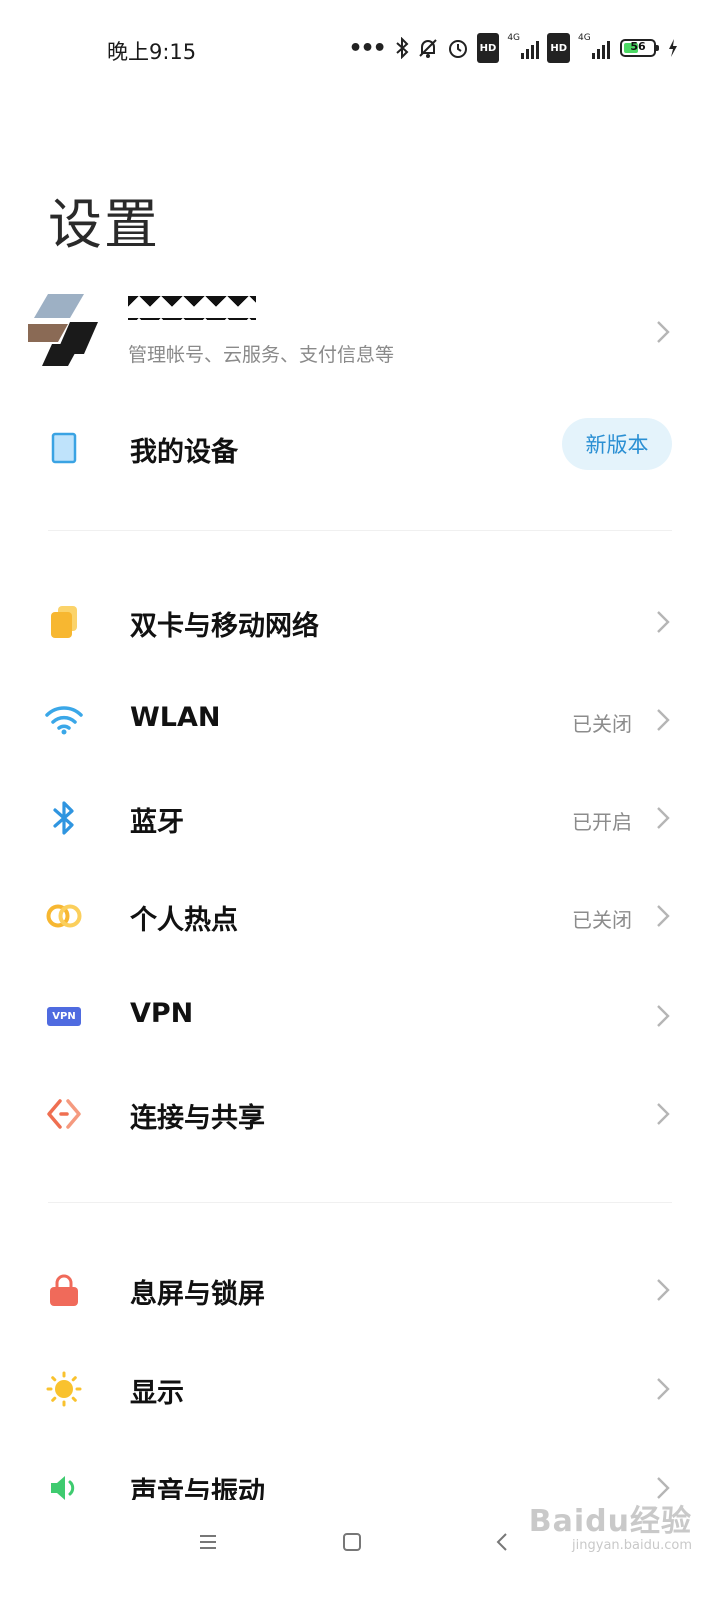 The image size is (720, 1600). I want to click on sim-network-row: 双卡与移动网络, so click(360, 621).